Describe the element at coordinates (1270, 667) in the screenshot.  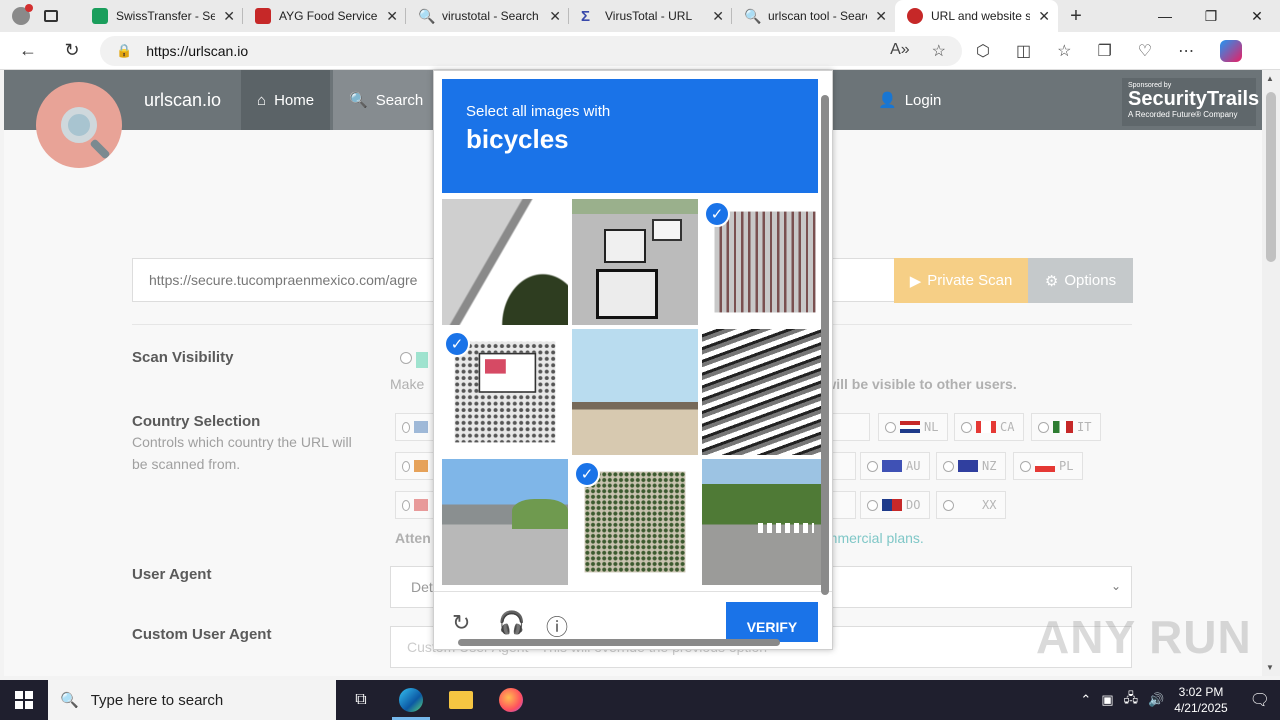
I see `scroll-down-icon: ▼` at that location.